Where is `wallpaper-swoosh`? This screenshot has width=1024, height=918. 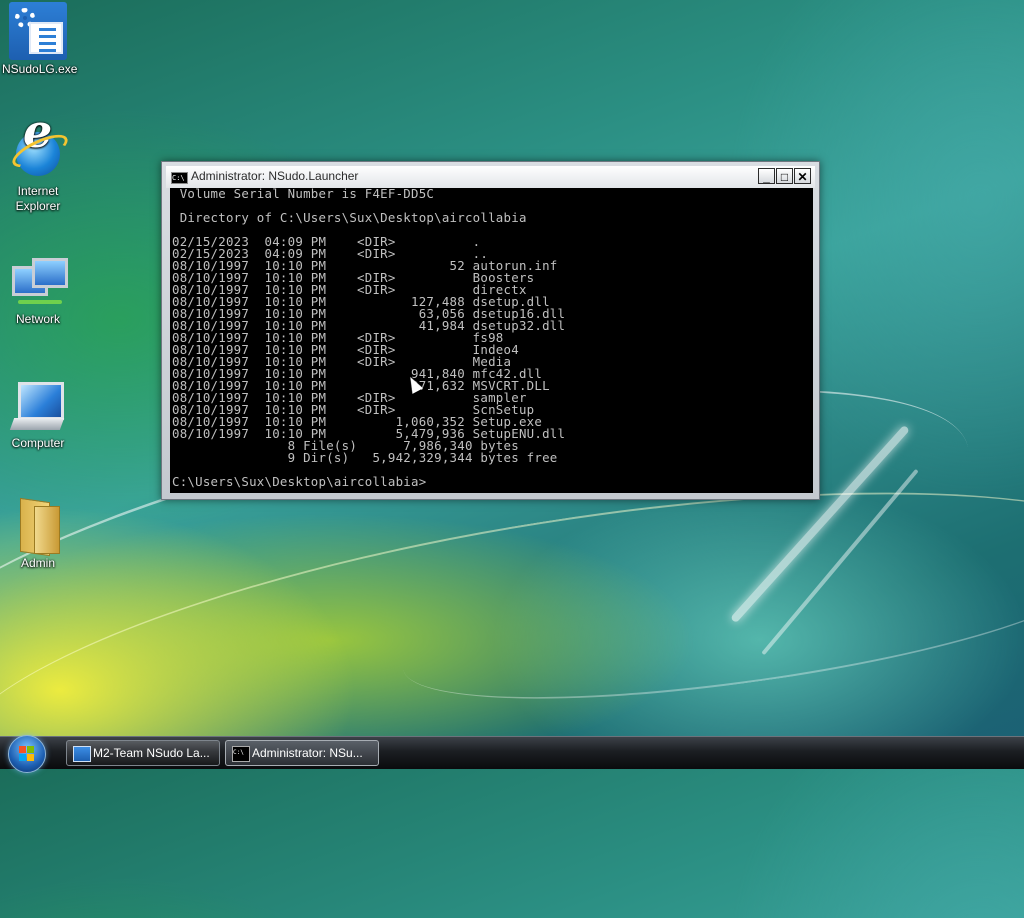 wallpaper-swoosh is located at coordinates (709, 621).